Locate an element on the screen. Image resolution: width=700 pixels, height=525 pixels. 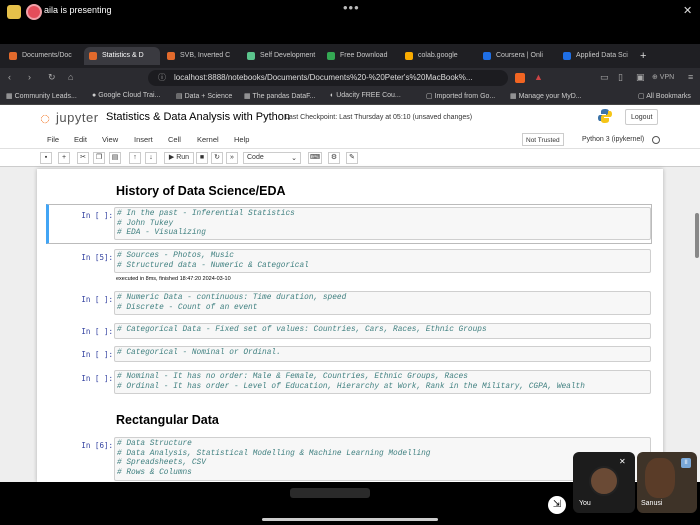
bookmark-item: ▢ All Bookmarks is located at coordinates (664, 96).